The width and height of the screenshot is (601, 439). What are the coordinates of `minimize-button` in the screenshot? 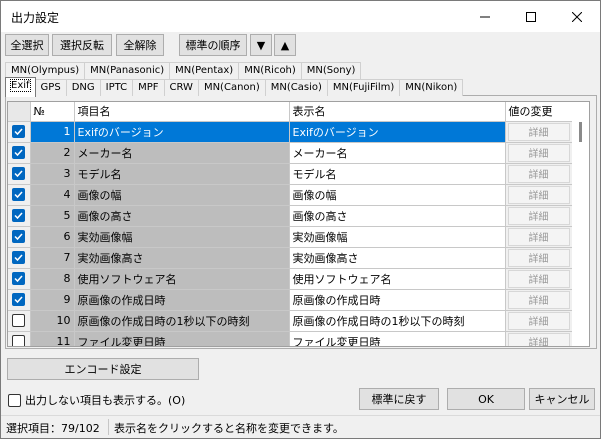 It's located at (485, 16).